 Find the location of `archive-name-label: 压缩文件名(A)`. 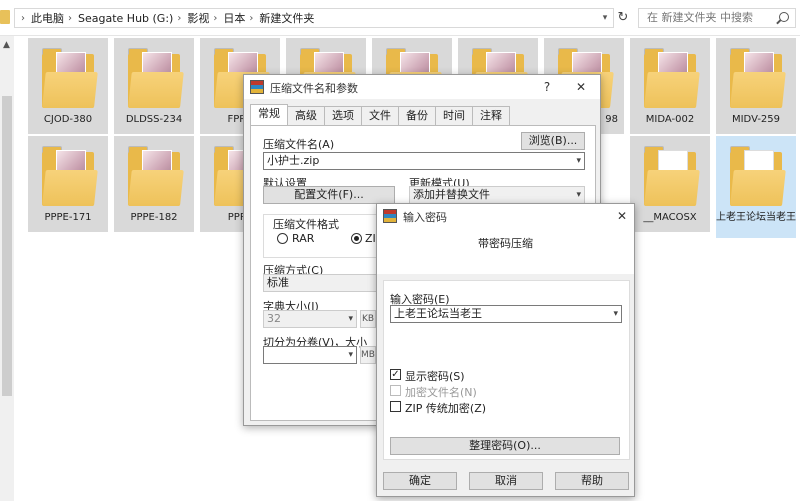

archive-name-label: 压缩文件名(A) is located at coordinates (299, 144).